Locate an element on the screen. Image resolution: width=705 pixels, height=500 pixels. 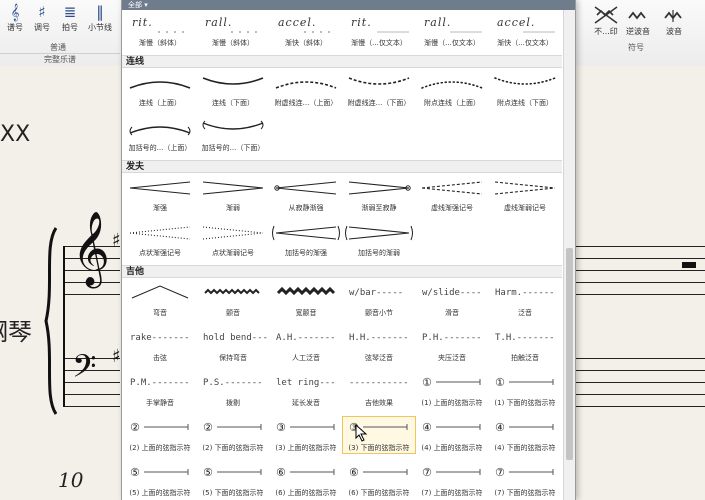
tempo-cell-1-label: 渐慢（斜体） is located at coordinates (233, 43).